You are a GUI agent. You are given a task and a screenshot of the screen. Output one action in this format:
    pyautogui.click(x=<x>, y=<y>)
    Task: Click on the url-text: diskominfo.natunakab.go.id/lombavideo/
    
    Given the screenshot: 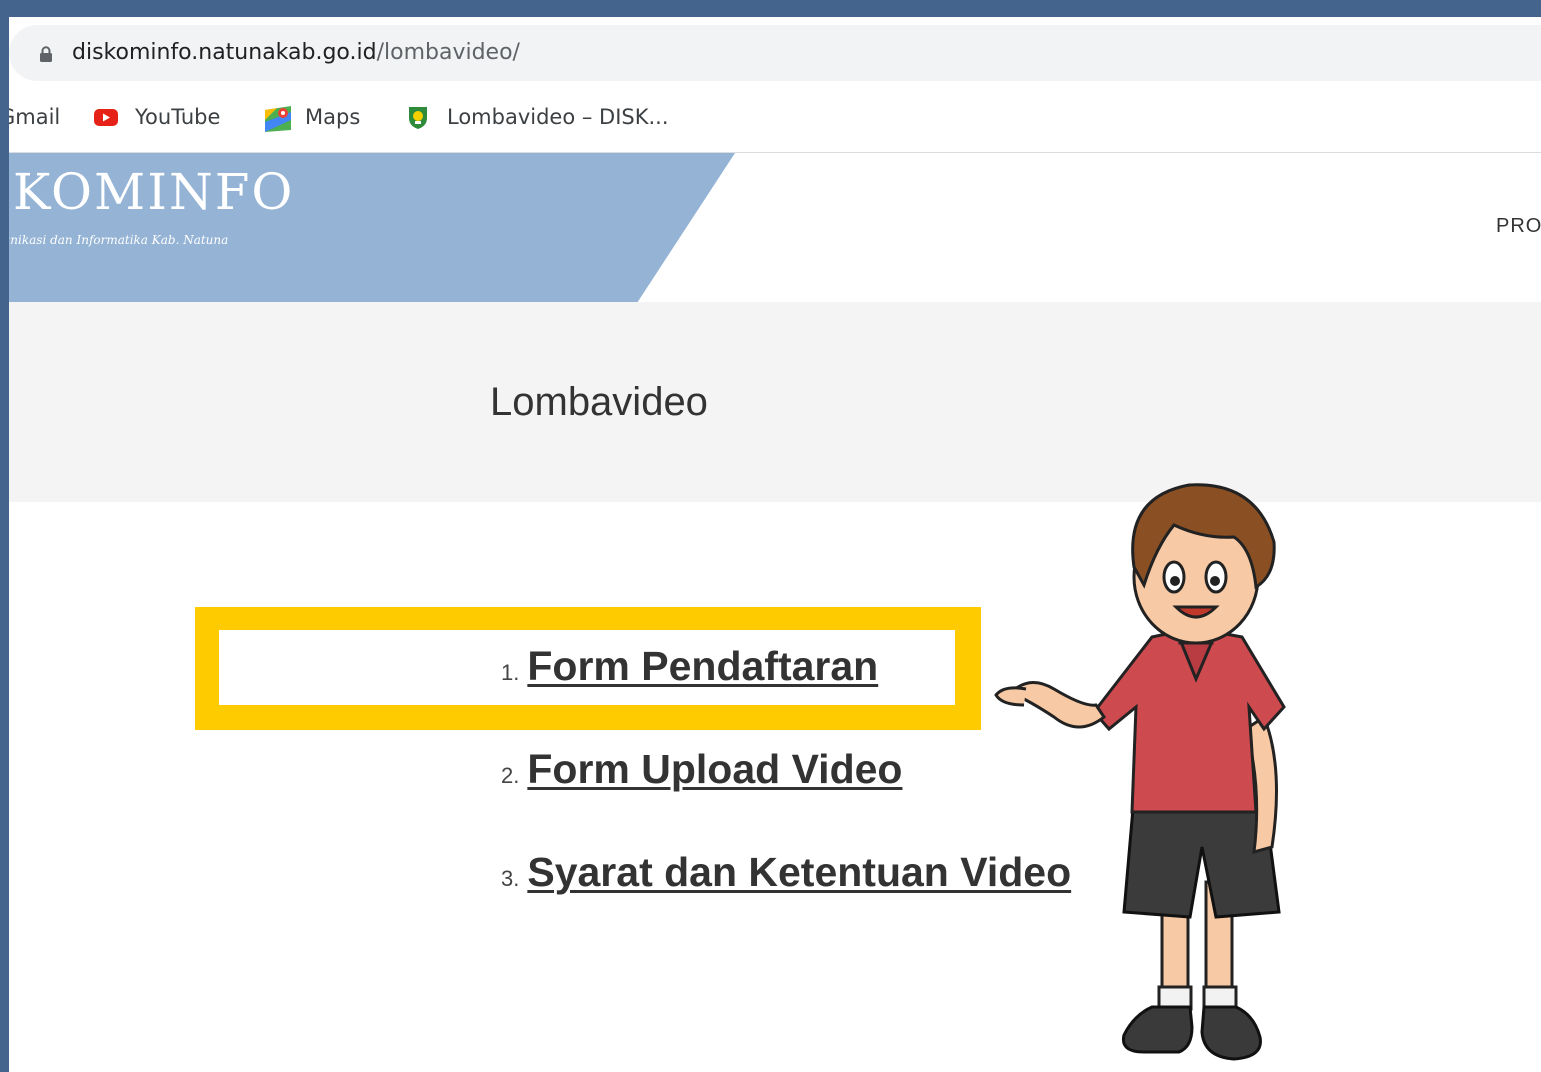 What is the action you would take?
    pyautogui.click(x=296, y=53)
    